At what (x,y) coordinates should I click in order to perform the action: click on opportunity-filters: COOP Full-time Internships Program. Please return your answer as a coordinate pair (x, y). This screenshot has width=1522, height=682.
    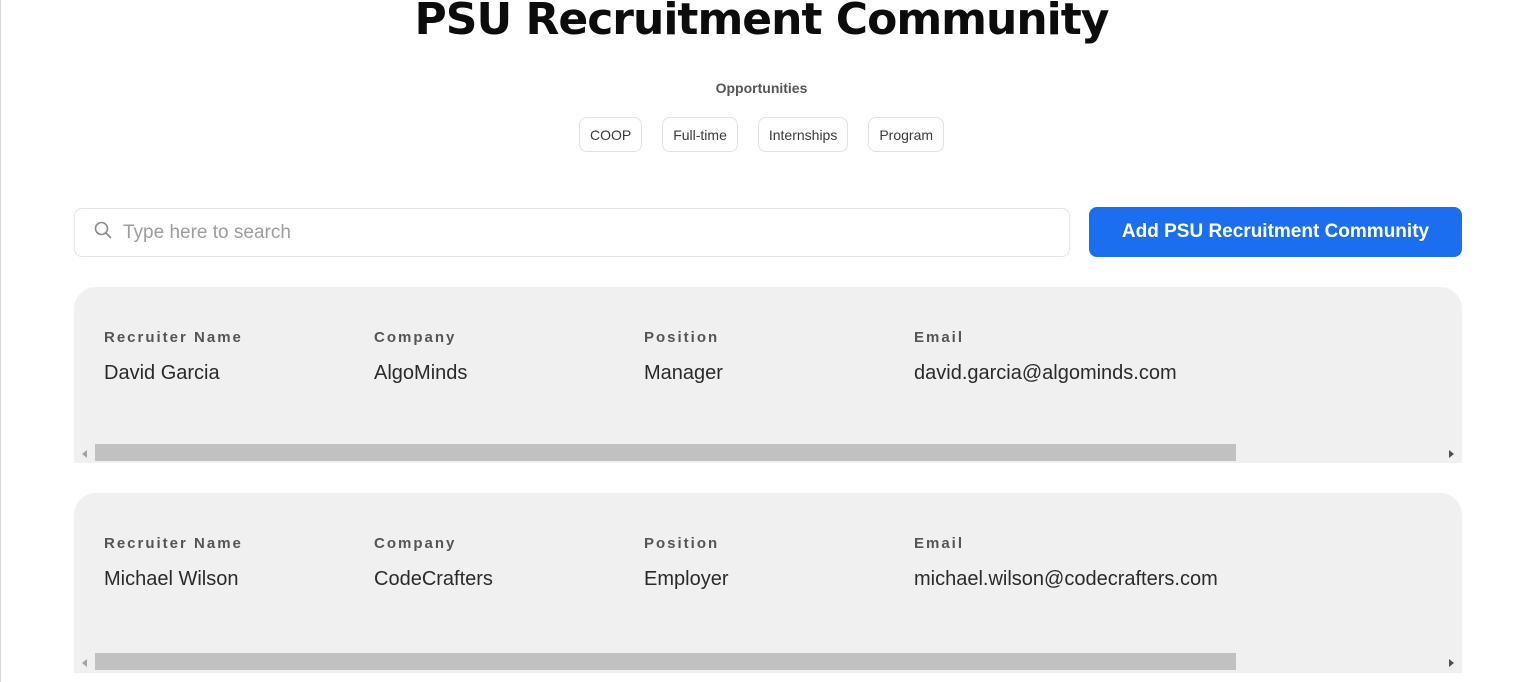
    Looking at the image, I should click on (761, 134).